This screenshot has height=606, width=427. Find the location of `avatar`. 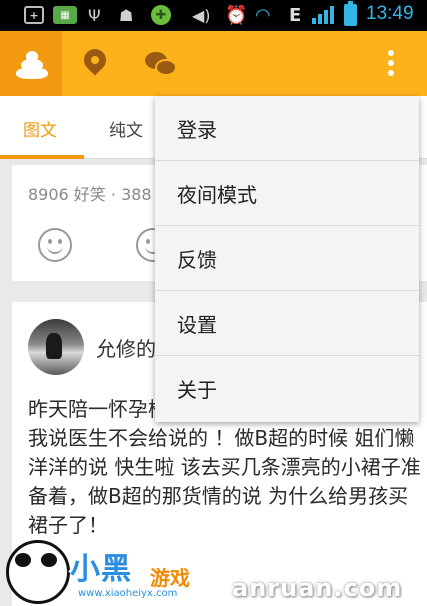

avatar is located at coordinates (56, 347).